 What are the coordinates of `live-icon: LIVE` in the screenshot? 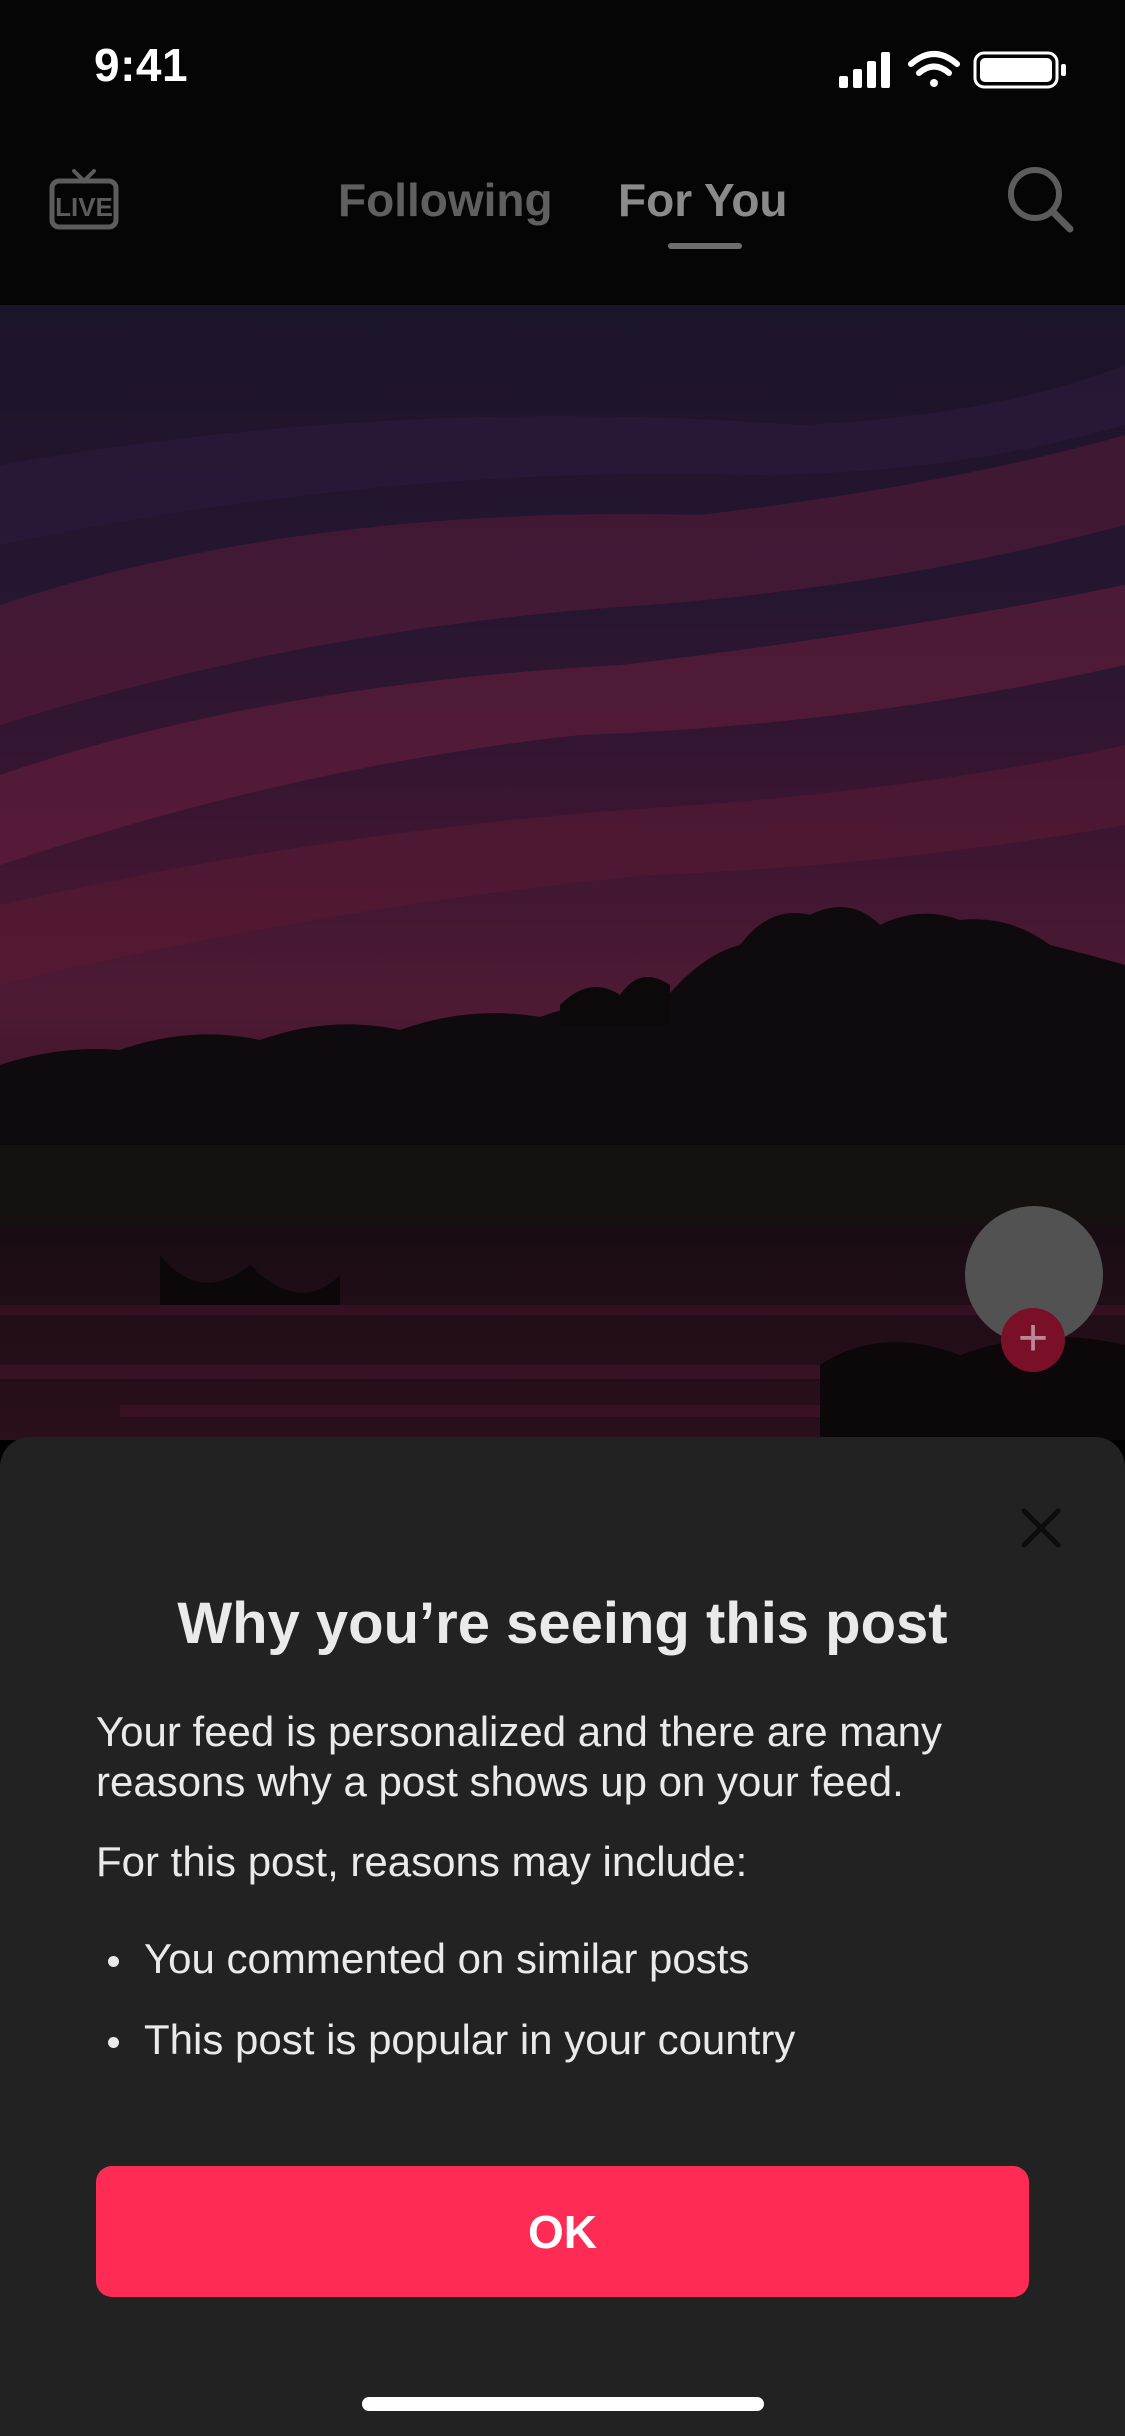 It's located at (84, 199).